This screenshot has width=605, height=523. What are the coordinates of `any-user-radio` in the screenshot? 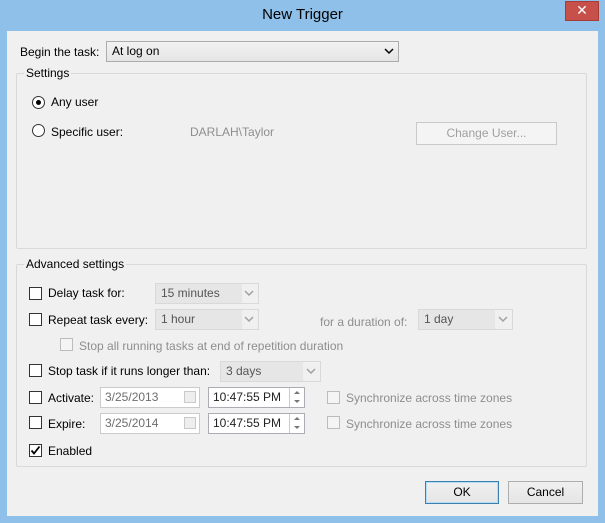 It's located at (38, 102).